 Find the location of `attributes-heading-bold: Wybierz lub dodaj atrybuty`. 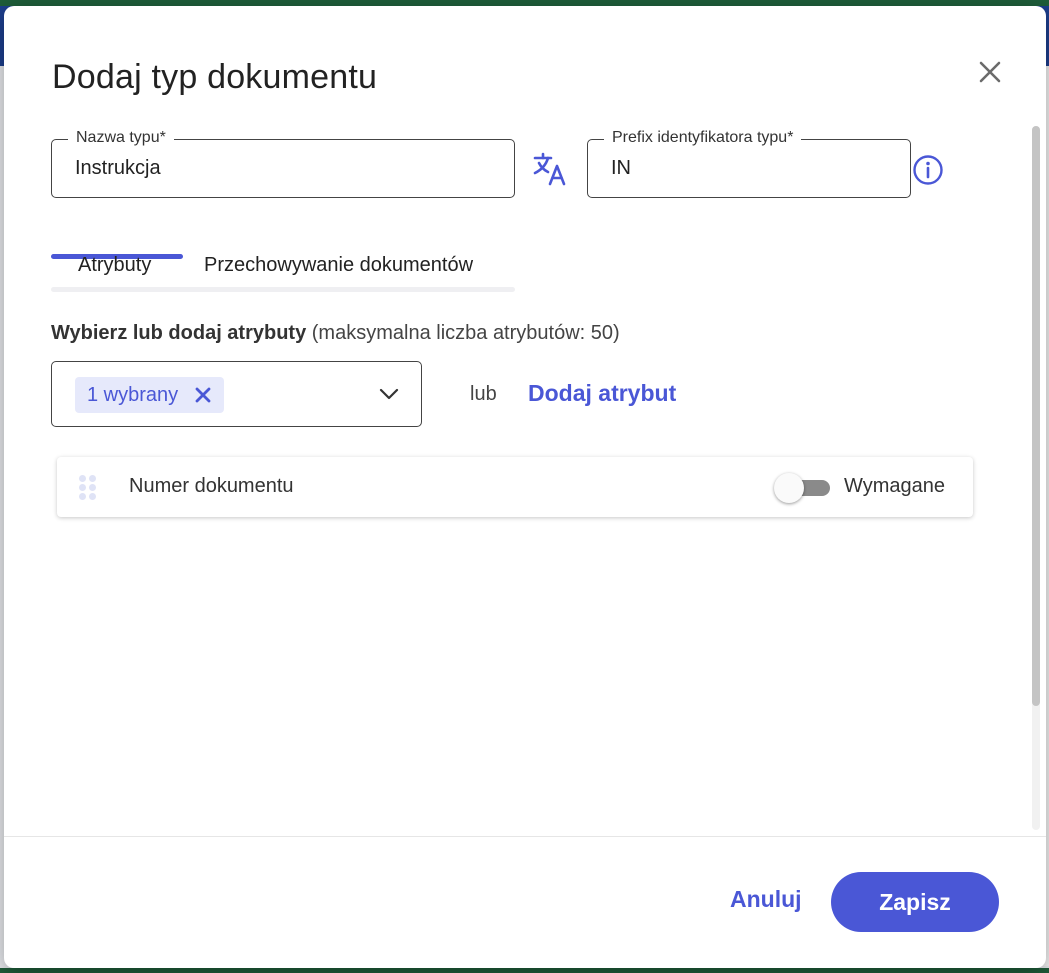

attributes-heading-bold: Wybierz lub dodaj atrybuty is located at coordinates (179, 333).